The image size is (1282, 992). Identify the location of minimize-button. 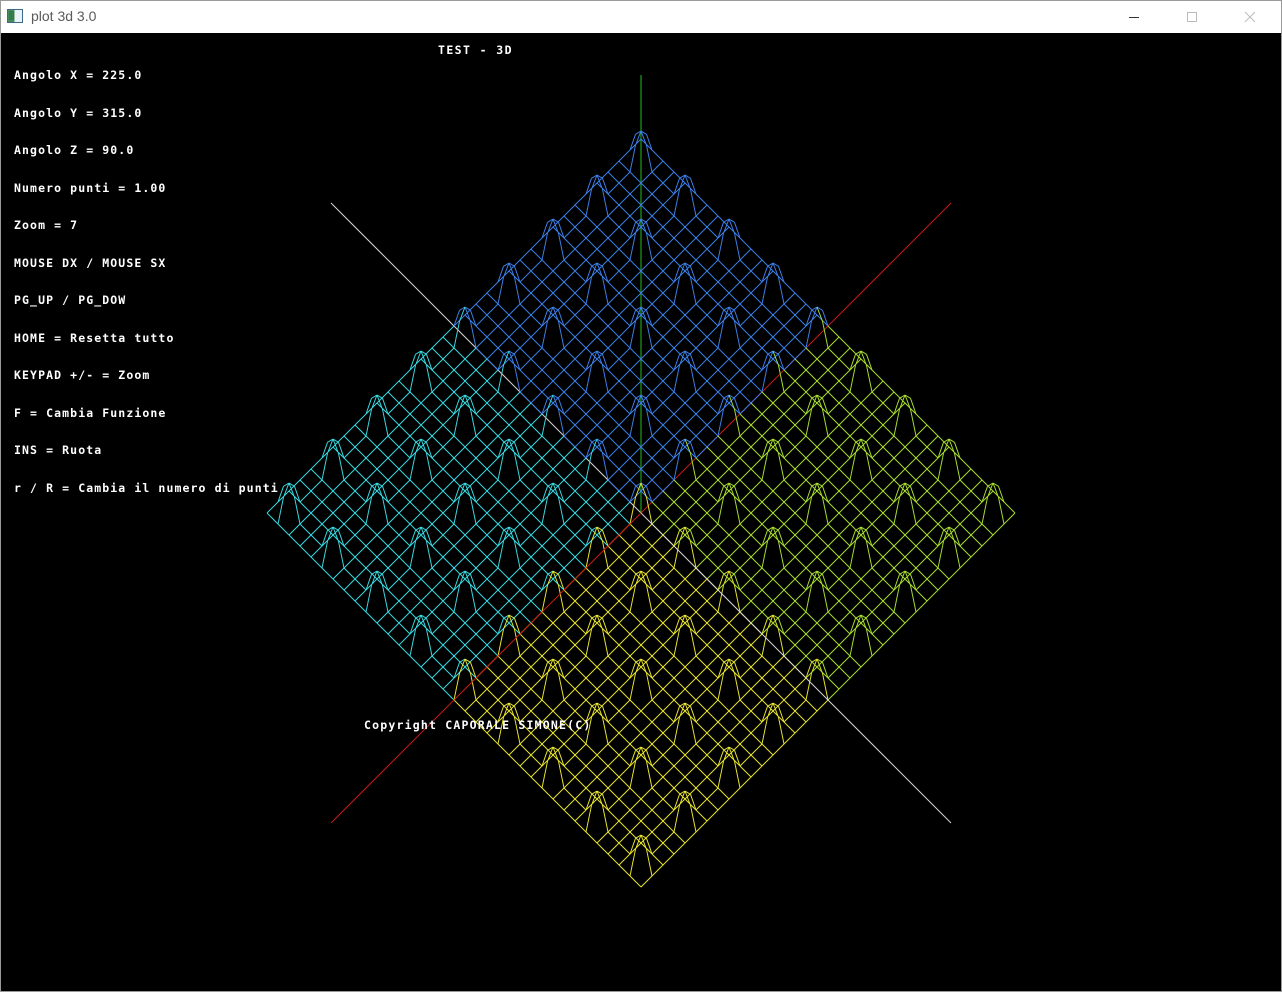
(1134, 17).